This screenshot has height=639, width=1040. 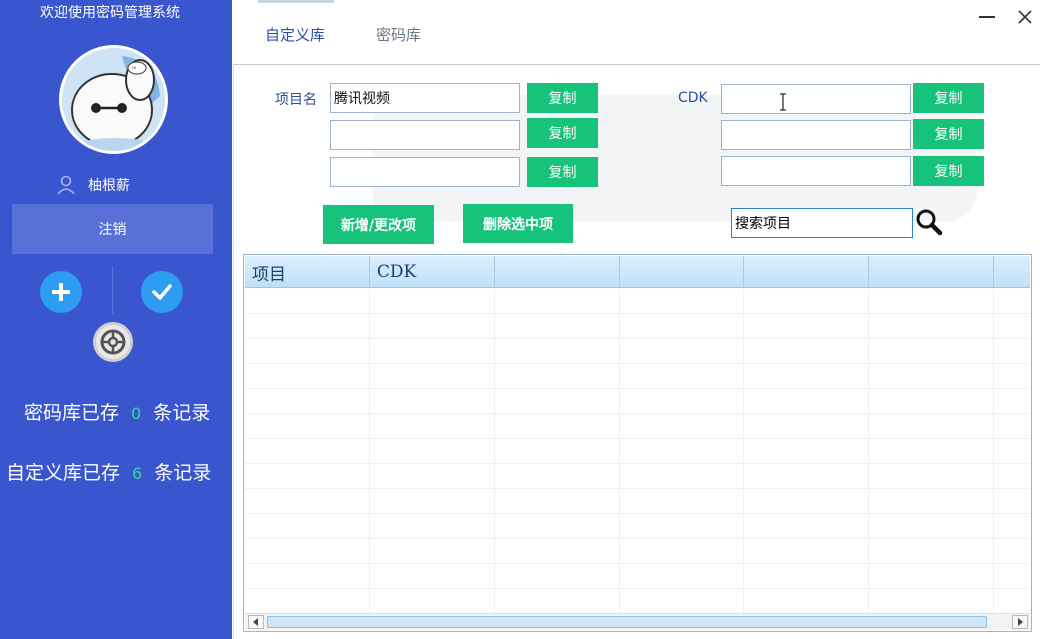 I want to click on column-header-cdk: CDK, so click(x=432, y=272).